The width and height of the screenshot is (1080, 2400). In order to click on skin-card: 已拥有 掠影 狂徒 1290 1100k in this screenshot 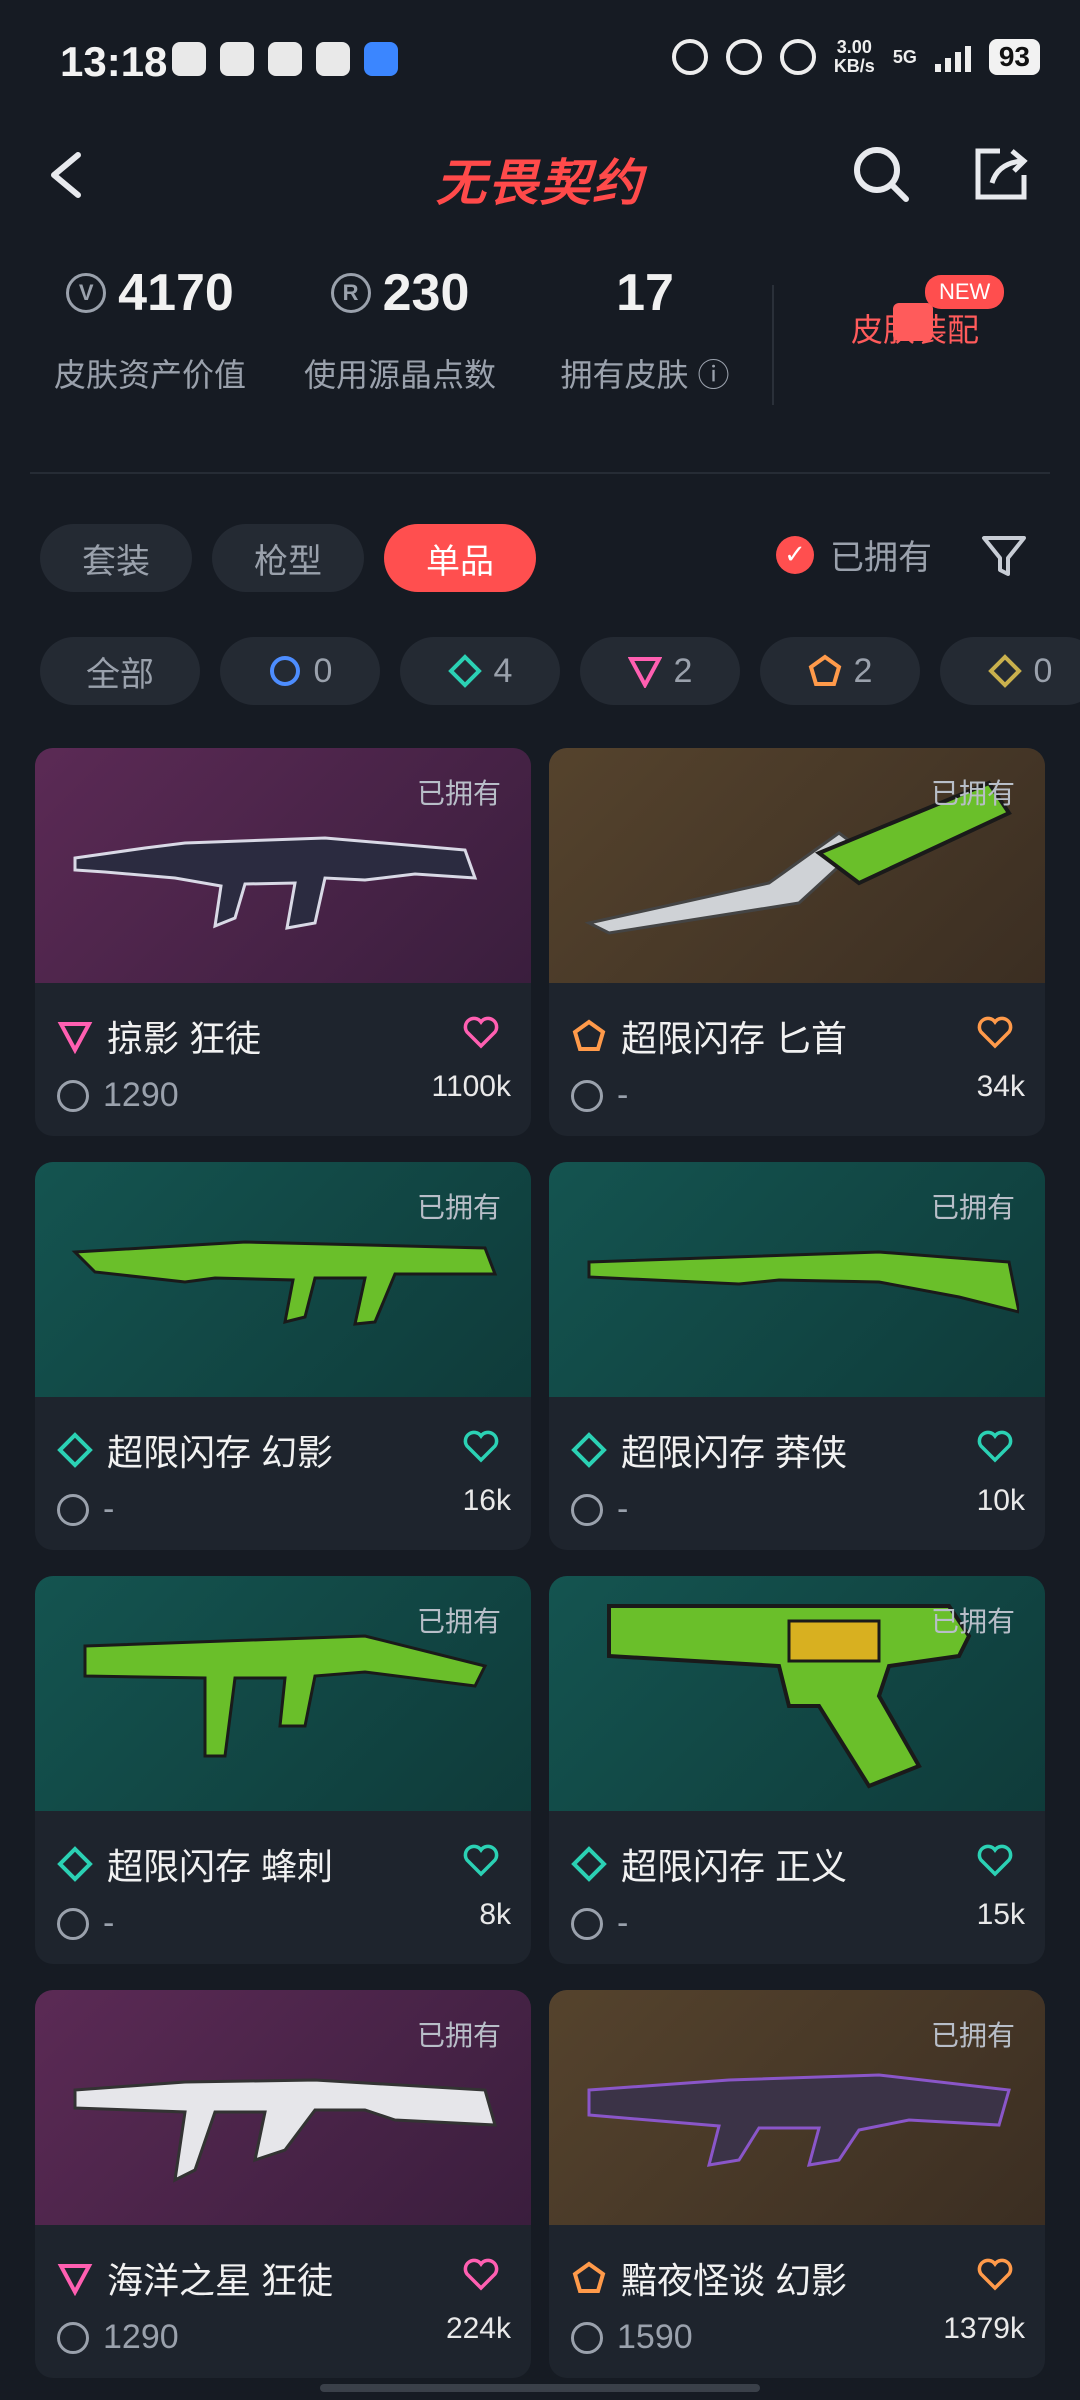, I will do `click(283, 942)`.